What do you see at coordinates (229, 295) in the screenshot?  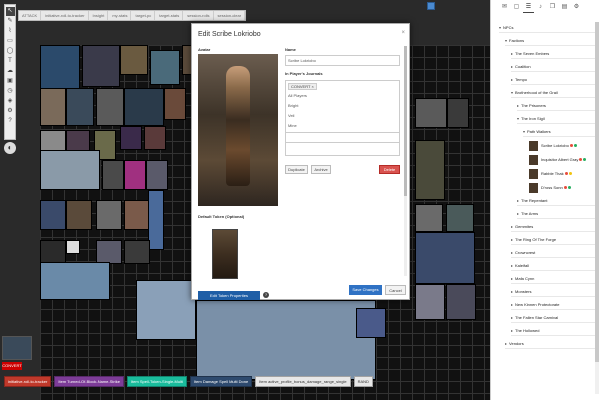 I see `edit-token-button: Edit Token Properties` at bounding box center [229, 295].